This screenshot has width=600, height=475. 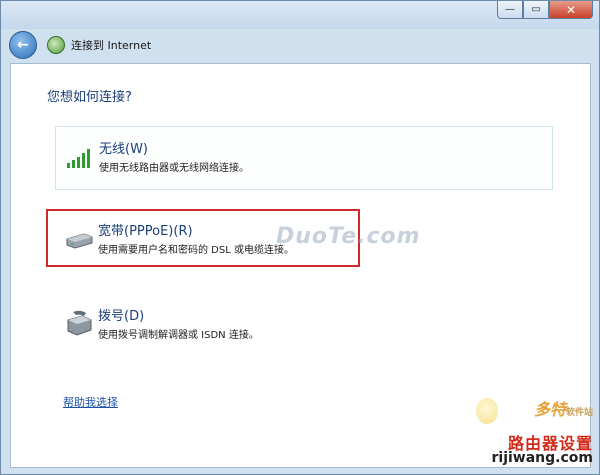 What do you see at coordinates (174, 168) in the screenshot?
I see `option-wireless-description: 使用无线路由器或无线网络连接。` at bounding box center [174, 168].